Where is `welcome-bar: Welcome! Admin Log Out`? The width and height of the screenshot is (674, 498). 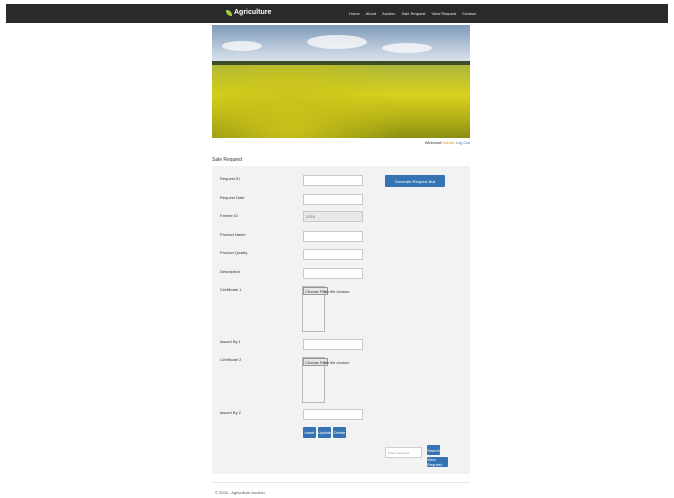 welcome-bar: Welcome! Admin Log Out is located at coordinates (447, 142).